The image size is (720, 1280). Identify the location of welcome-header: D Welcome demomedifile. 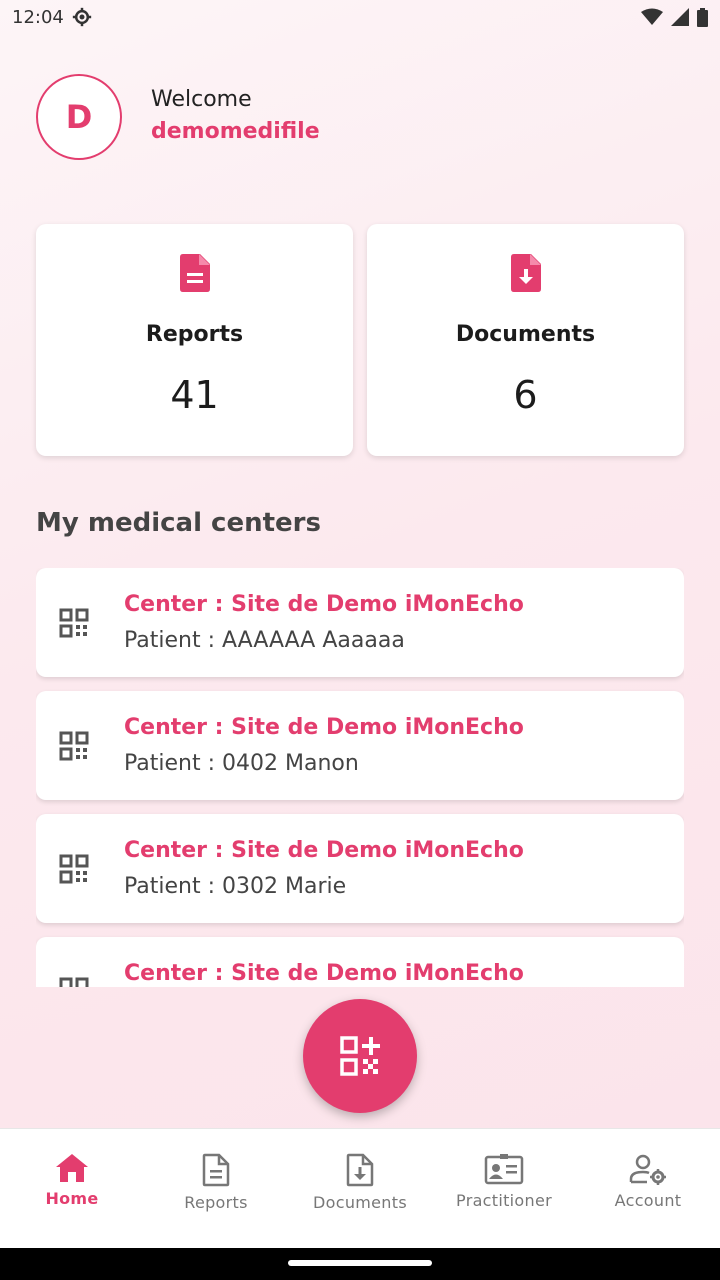
(178, 117).